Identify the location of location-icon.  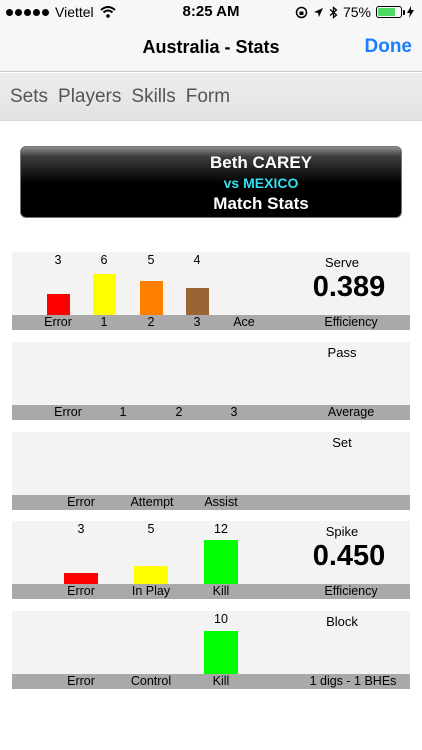
(318, 12).